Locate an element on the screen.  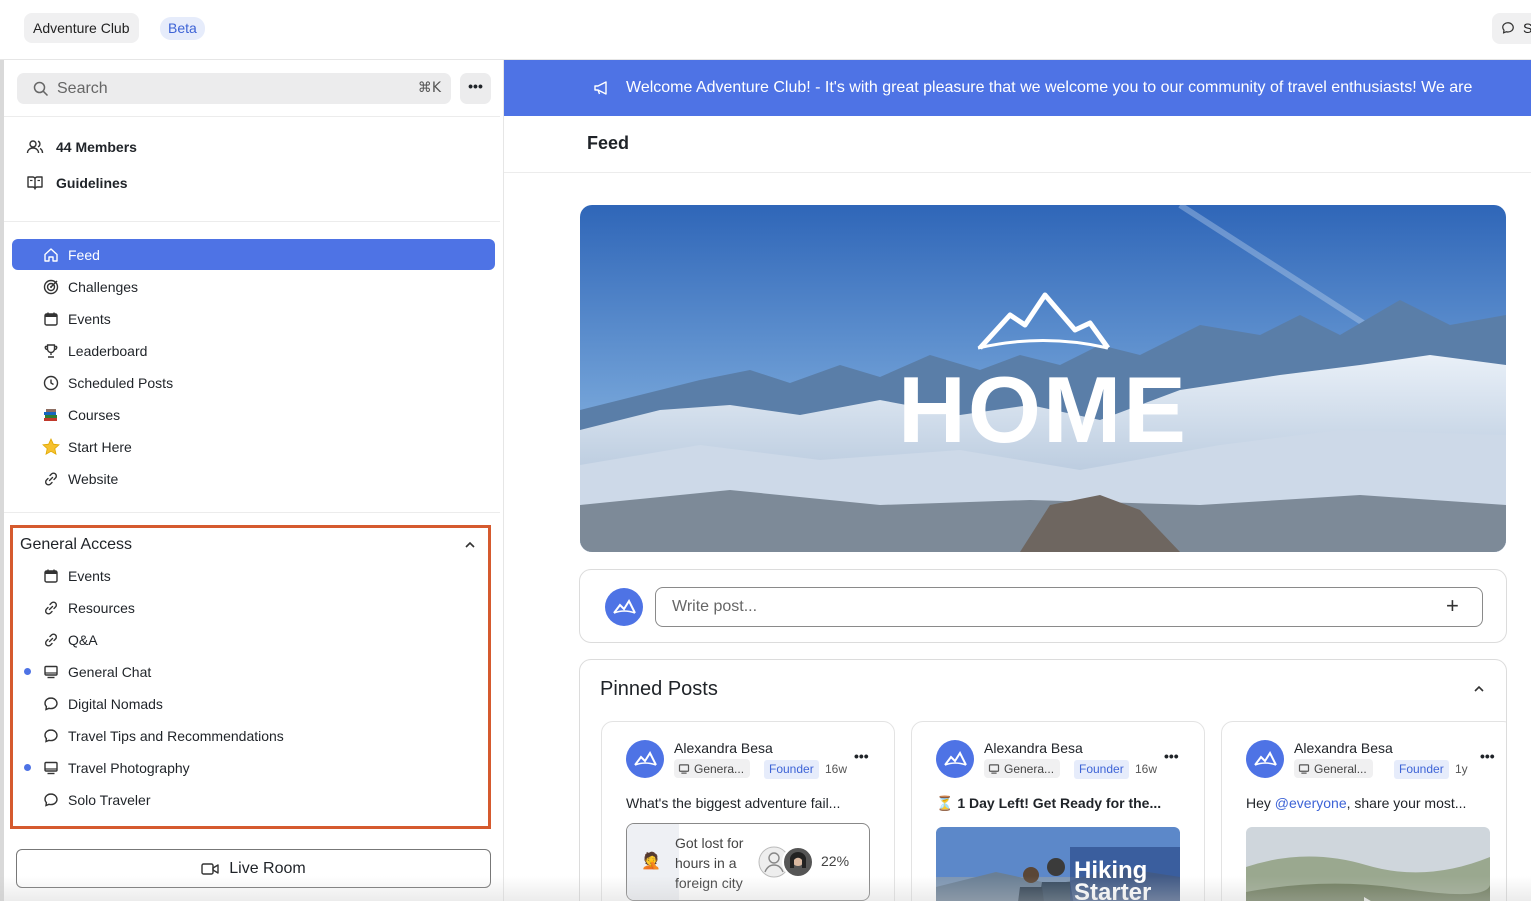
section-item-qa: Q&A is located at coordinates (253, 639).